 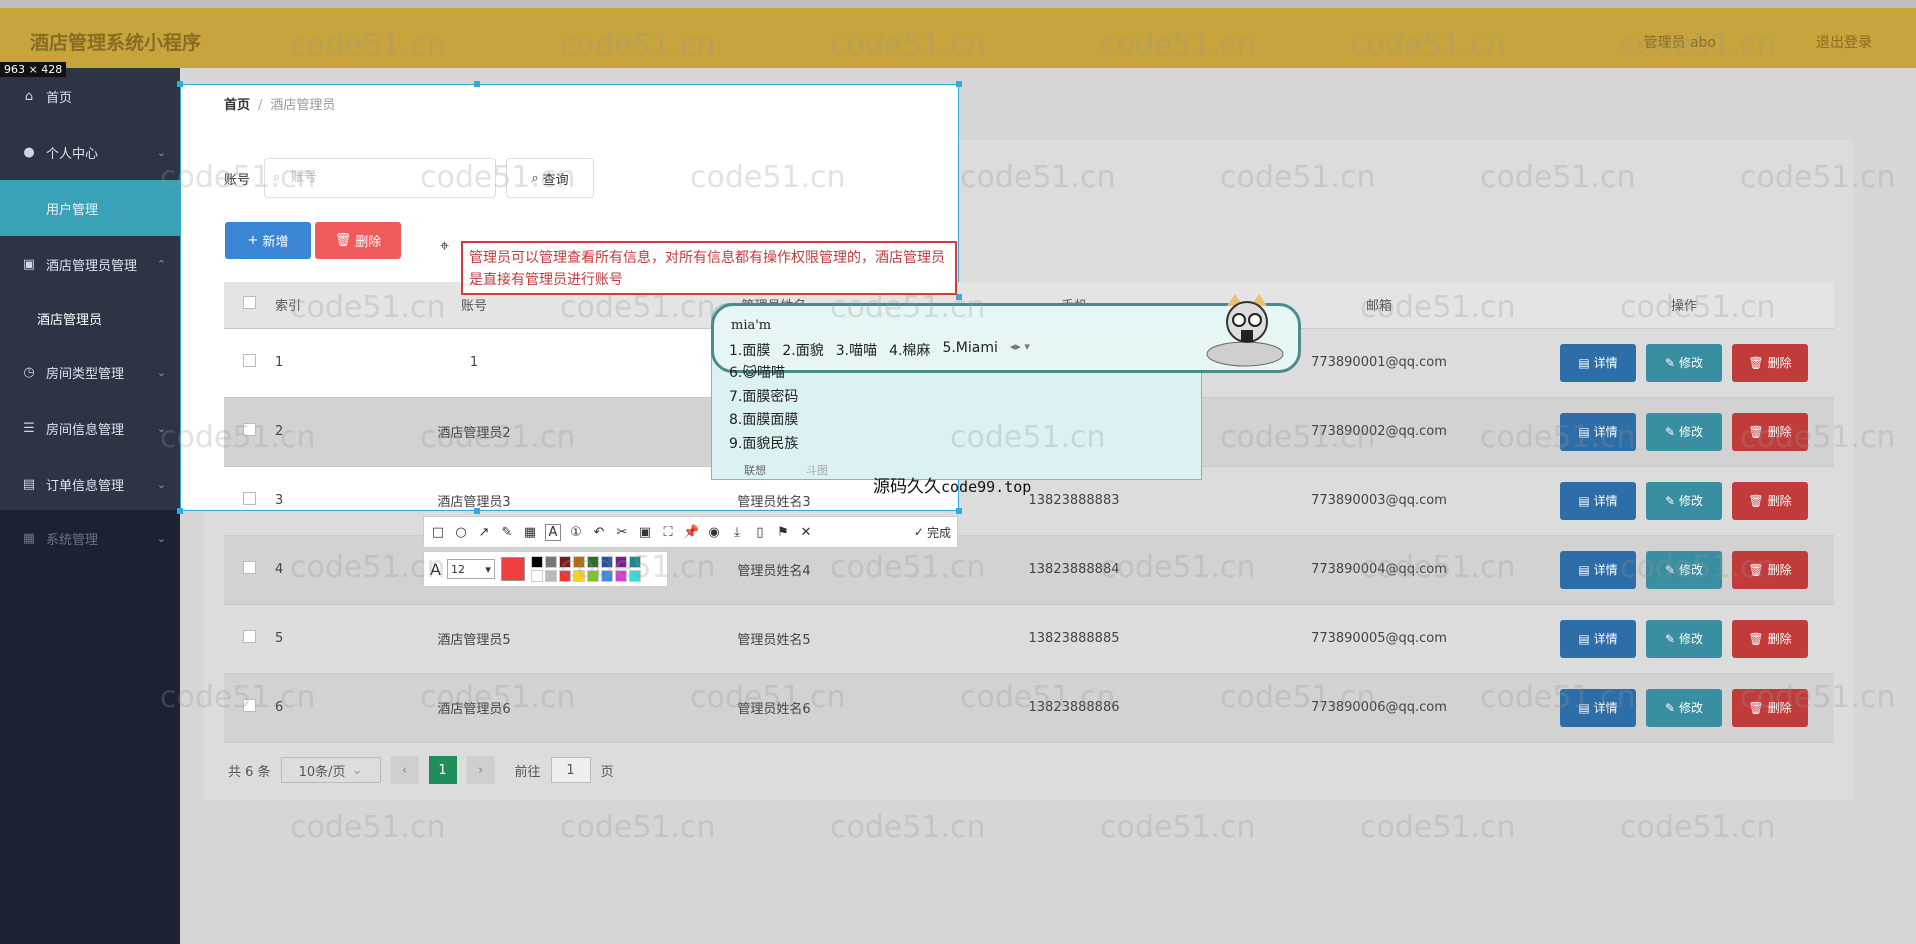 What do you see at coordinates (763, 374) in the screenshot?
I see `ime-candidate: 6.😺喵喵` at bounding box center [763, 374].